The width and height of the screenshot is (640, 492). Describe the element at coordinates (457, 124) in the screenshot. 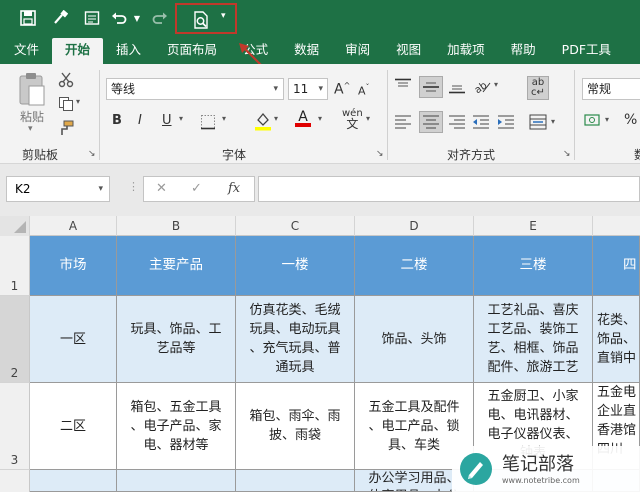

I see `align-right-icon` at that location.